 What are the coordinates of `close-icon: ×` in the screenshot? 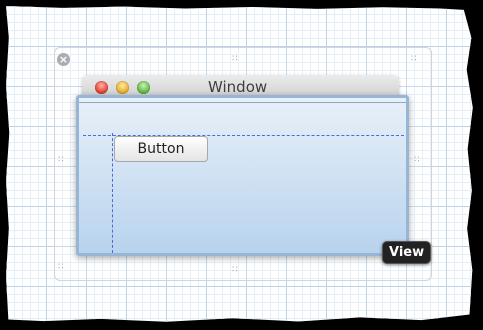 It's located at (63, 59).